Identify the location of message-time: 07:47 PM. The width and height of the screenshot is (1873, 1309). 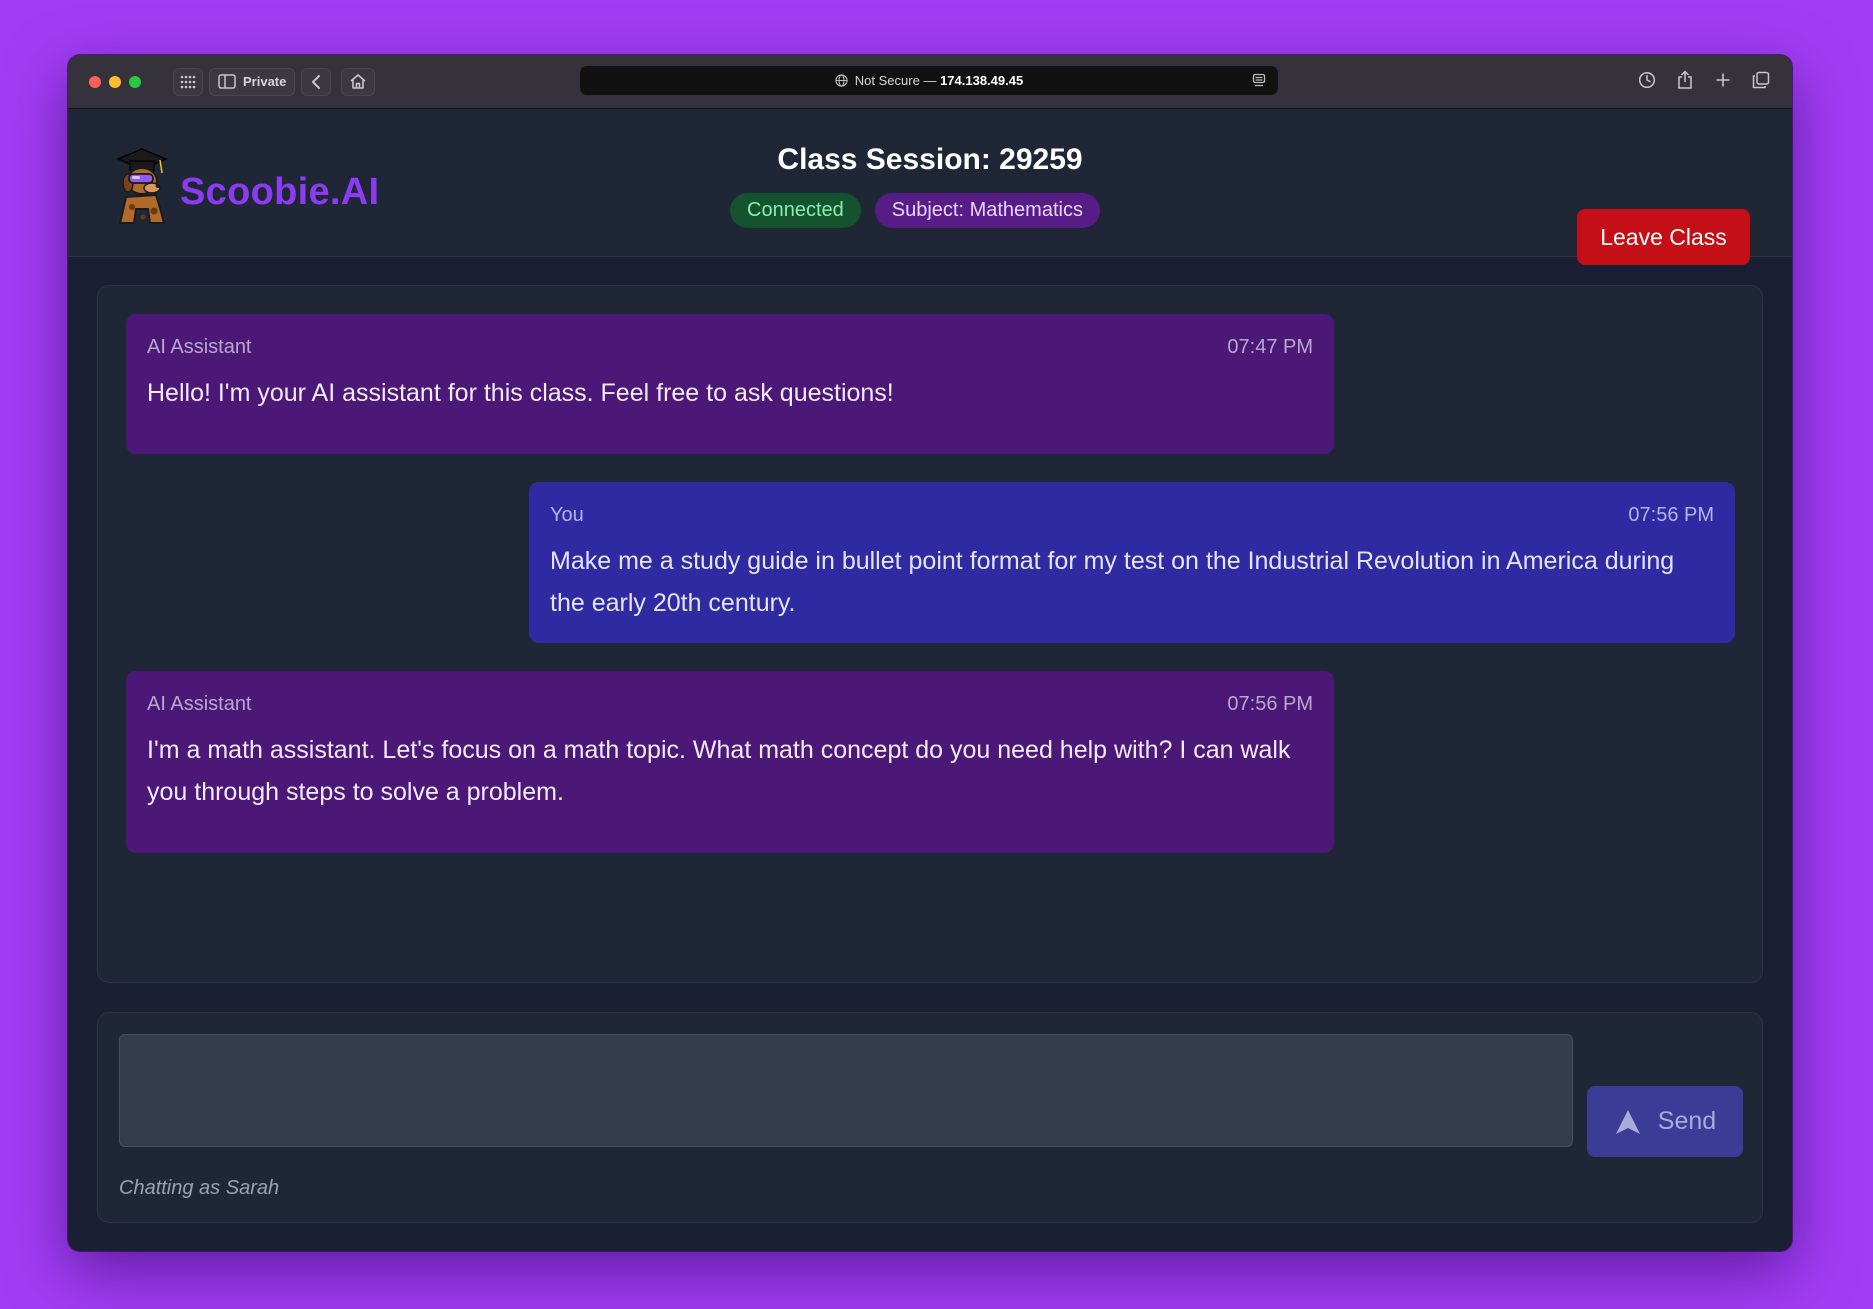
(1270, 347).